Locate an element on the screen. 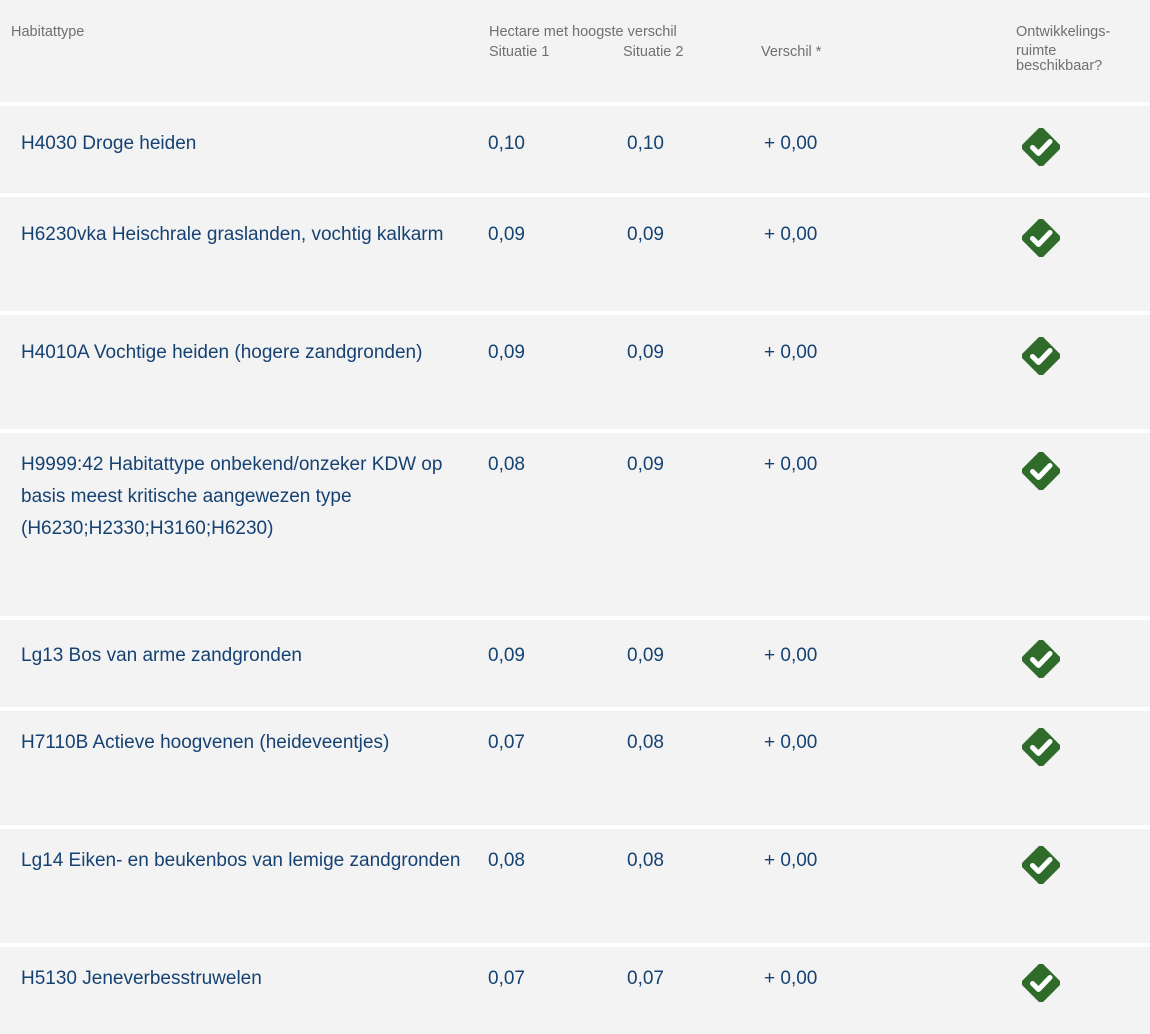  header-habitattype: Habitattype is located at coordinates (48, 32).